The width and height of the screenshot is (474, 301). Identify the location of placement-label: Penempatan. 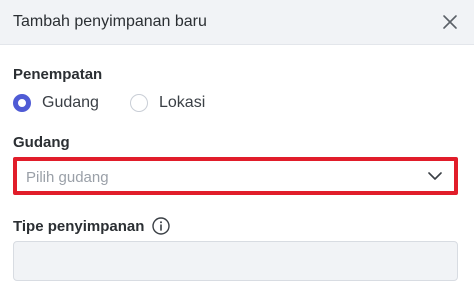
(58, 74).